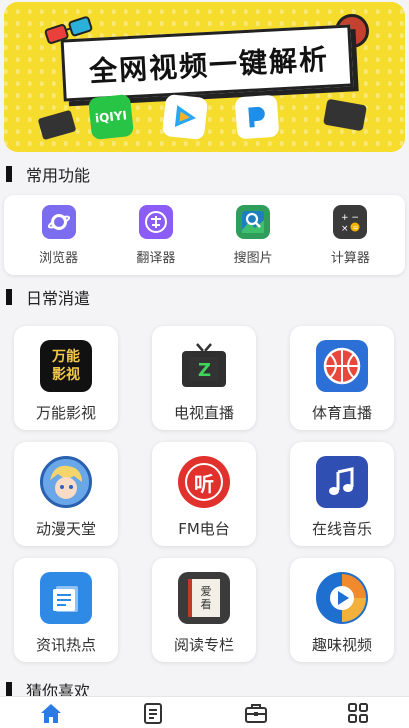 The height and width of the screenshot is (728, 409). I want to click on music-icon, so click(342, 482).